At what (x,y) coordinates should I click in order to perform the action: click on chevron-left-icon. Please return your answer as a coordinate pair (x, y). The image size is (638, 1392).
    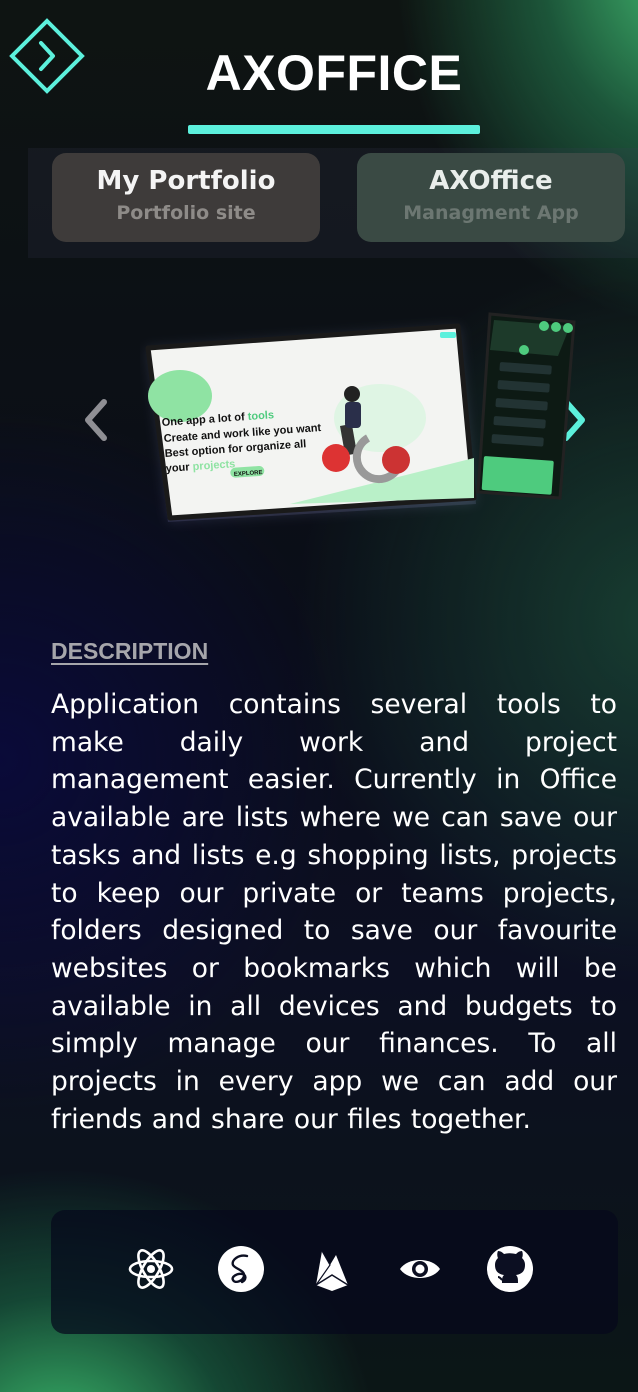
    Looking at the image, I should click on (95, 420).